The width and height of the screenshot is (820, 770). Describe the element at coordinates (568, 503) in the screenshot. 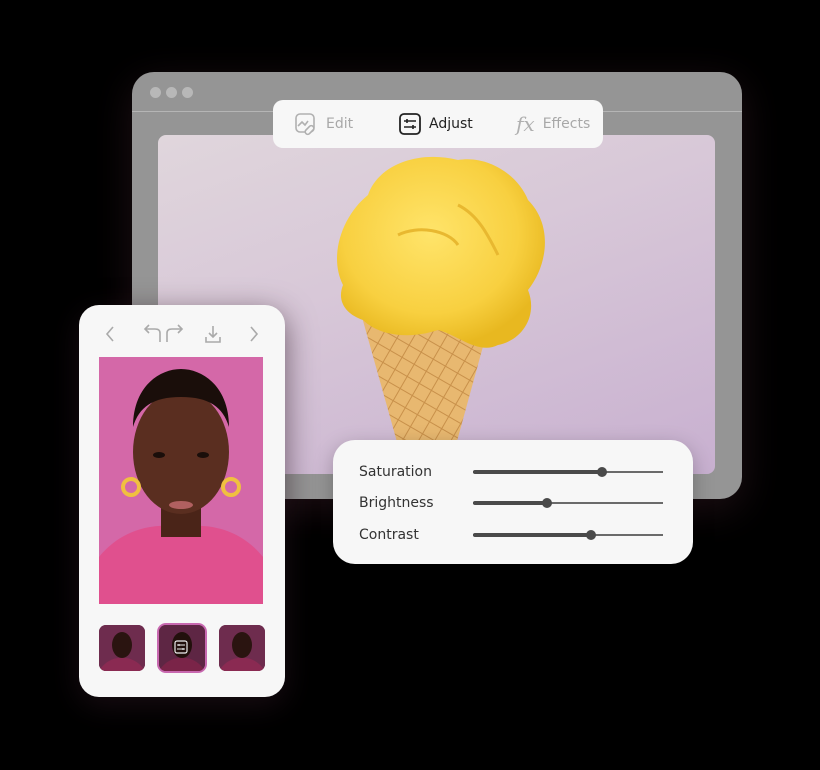

I see `brightness-slider` at that location.